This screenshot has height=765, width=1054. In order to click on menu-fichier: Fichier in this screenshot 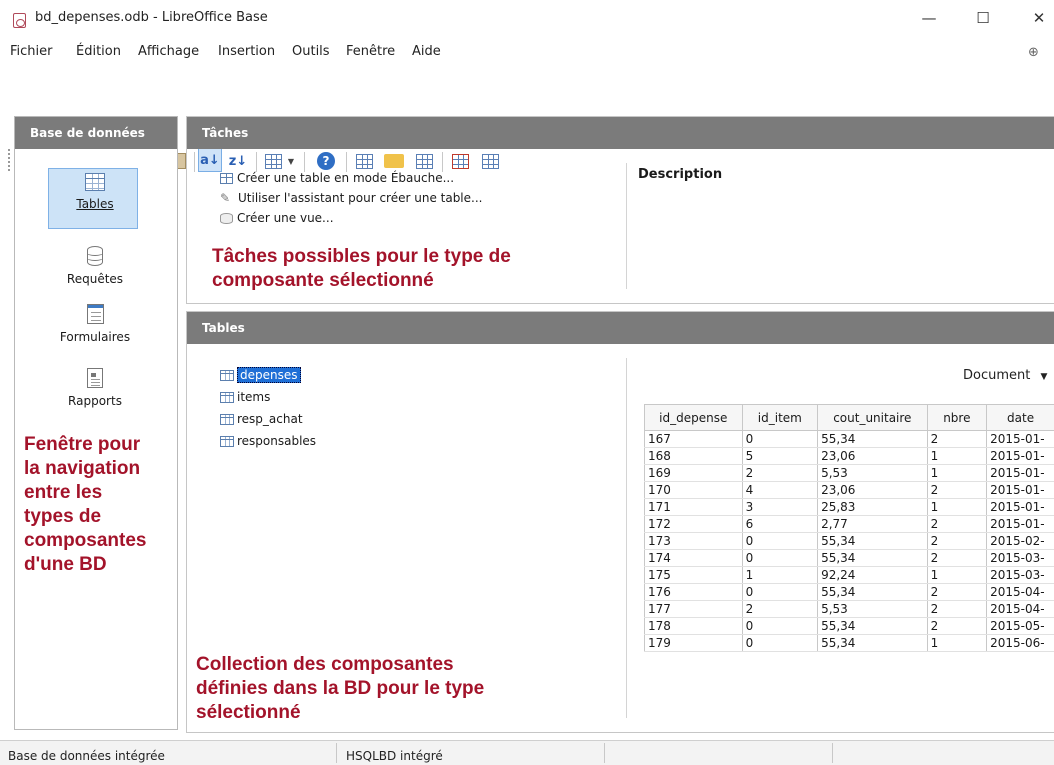, I will do `click(31, 51)`.